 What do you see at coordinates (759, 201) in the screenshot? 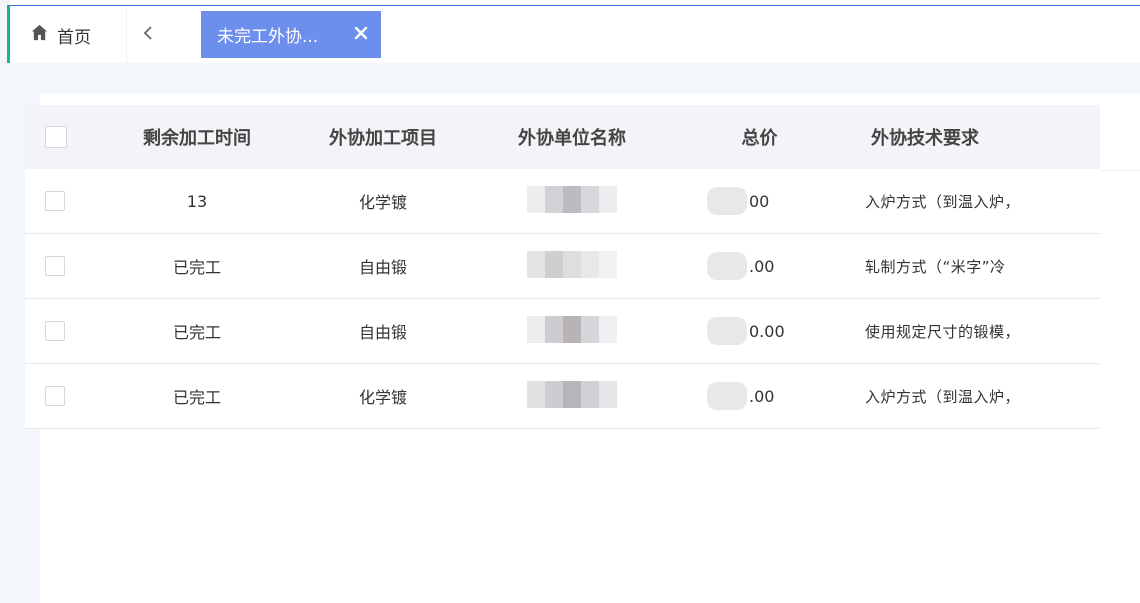
I see `total-price-value: 00` at bounding box center [759, 201].